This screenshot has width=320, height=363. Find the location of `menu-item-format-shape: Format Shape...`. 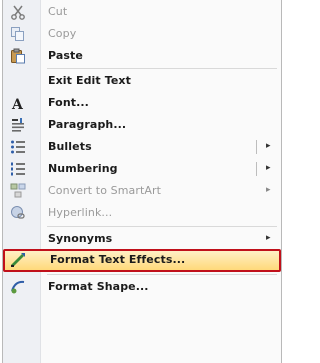

menu-item-format-shape: Format Shape... is located at coordinates (142, 287).